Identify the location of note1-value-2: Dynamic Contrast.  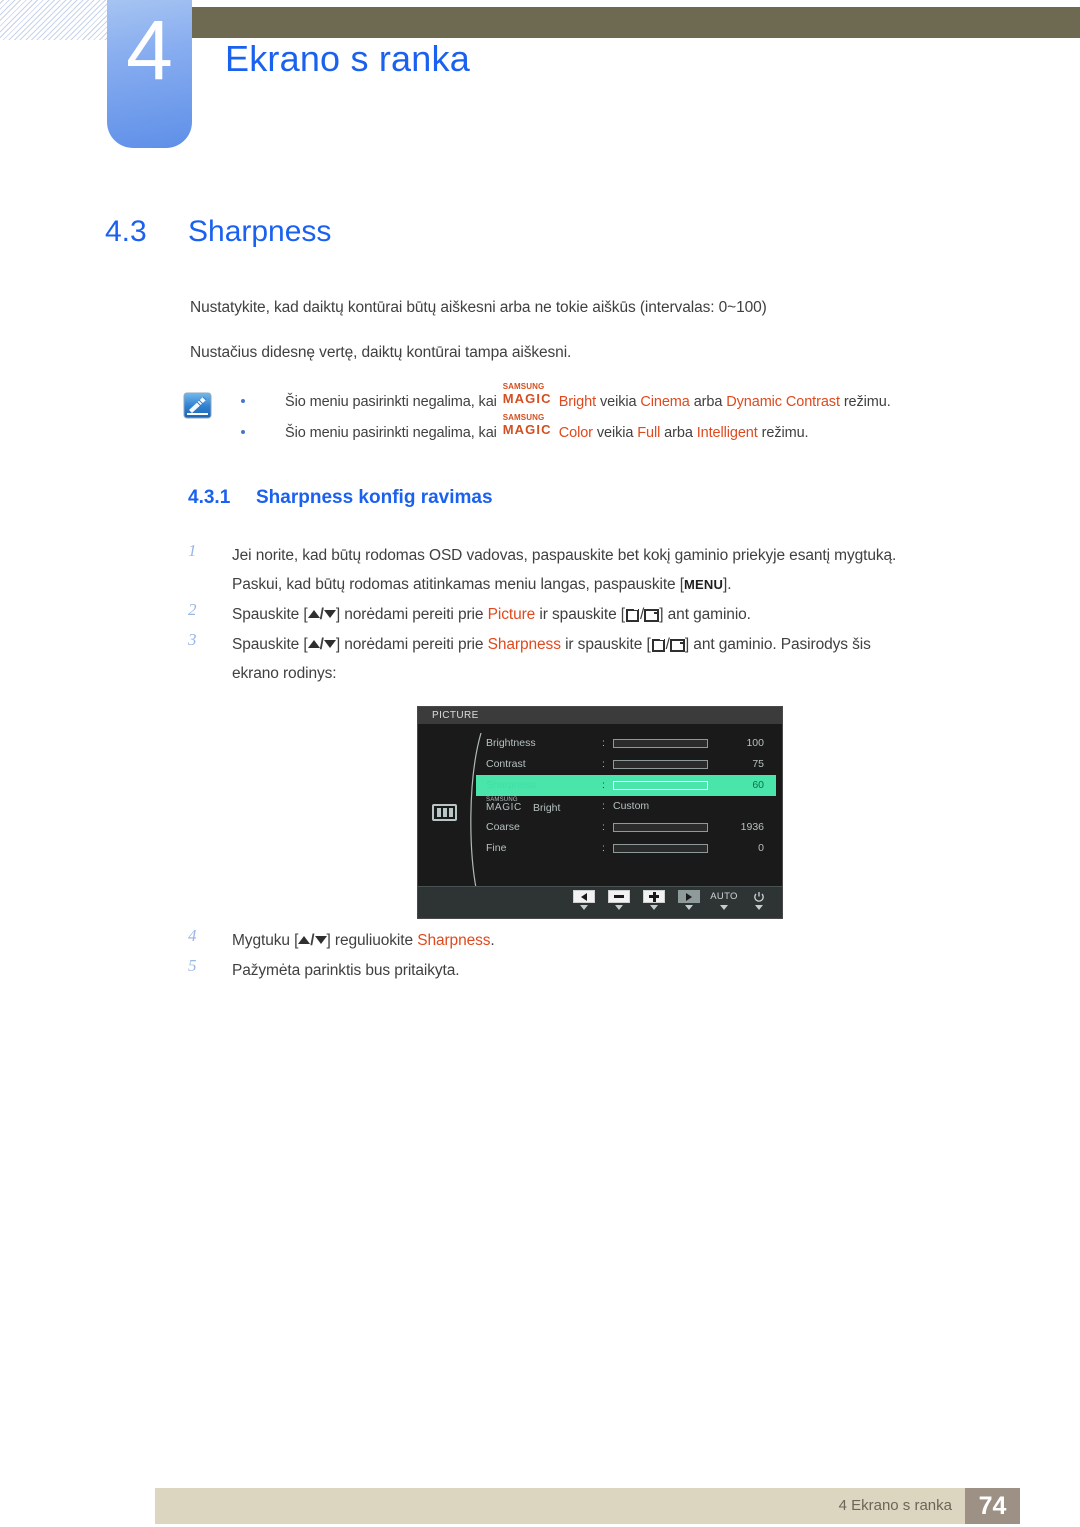
(783, 402).